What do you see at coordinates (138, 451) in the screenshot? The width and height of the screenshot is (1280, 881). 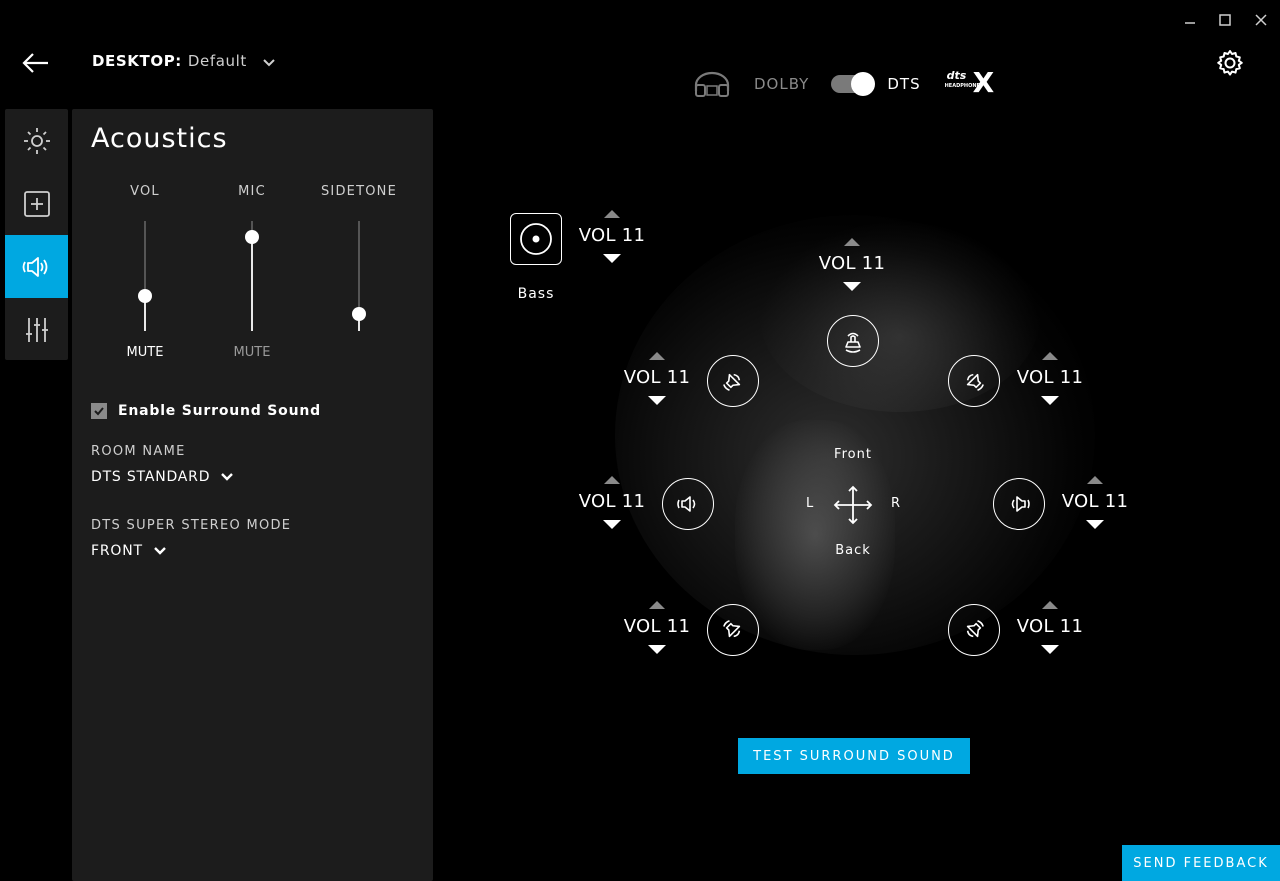 I see `room-name-label: ROOM NAME` at bounding box center [138, 451].